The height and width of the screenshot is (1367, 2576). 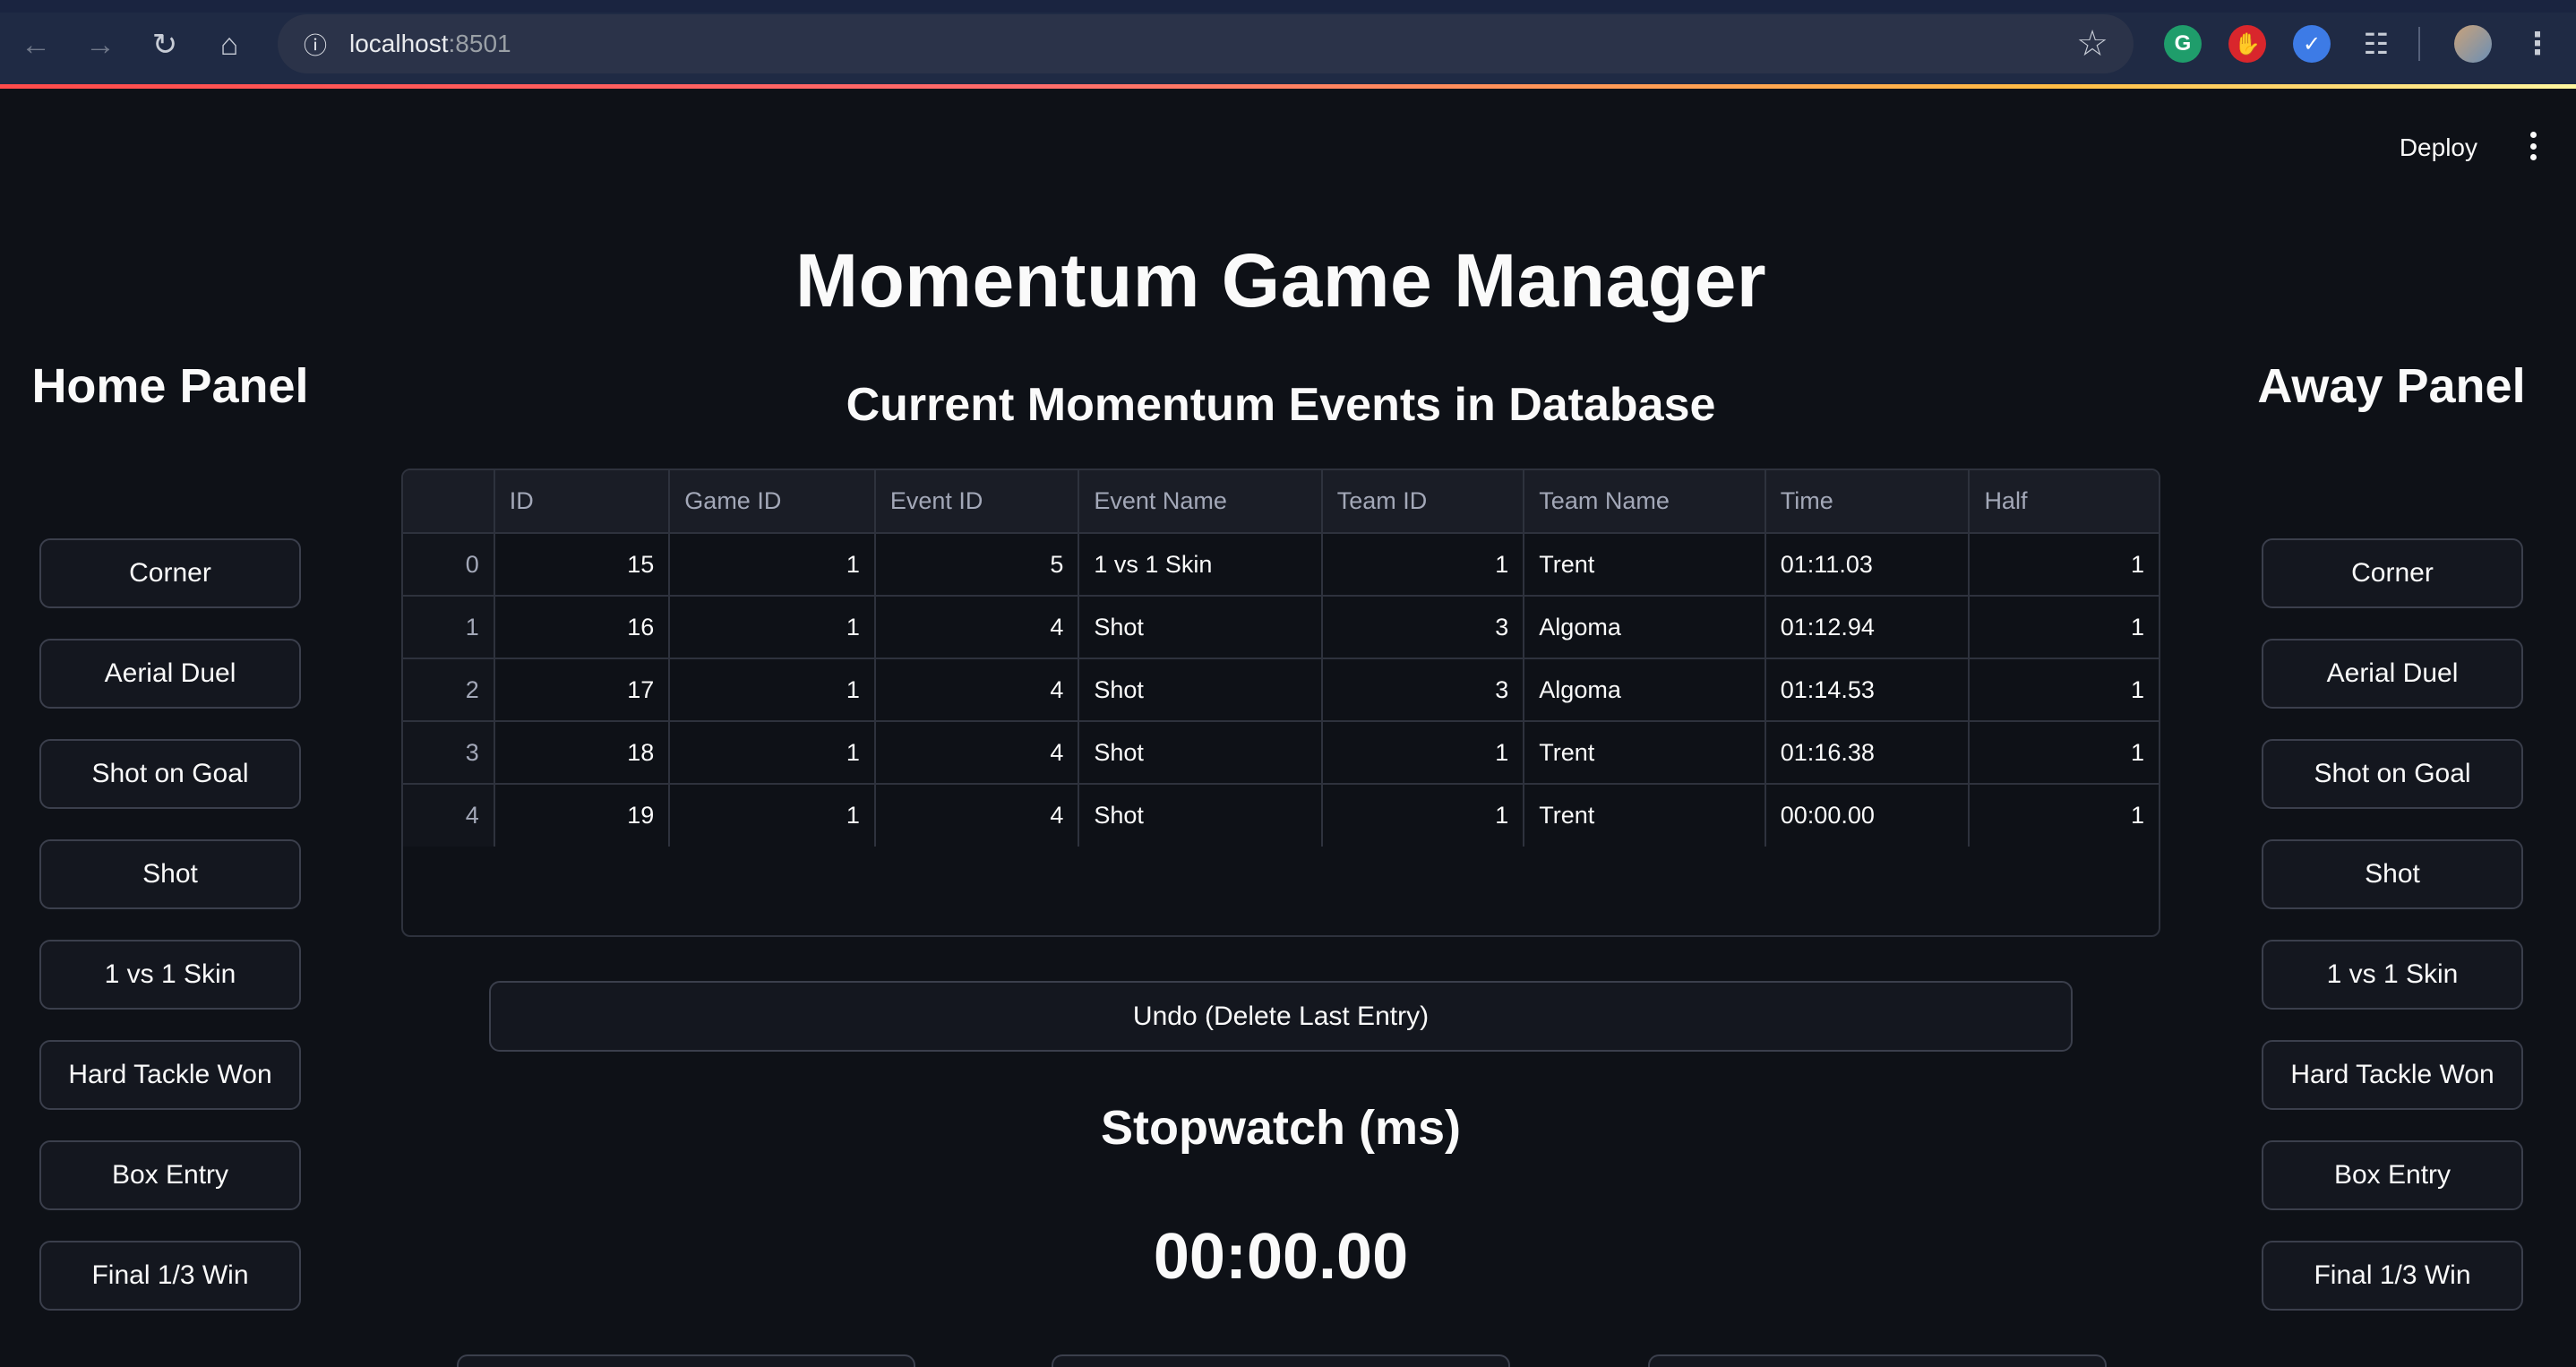 I want to click on grammarly-icon: G, so click(x=2183, y=44).